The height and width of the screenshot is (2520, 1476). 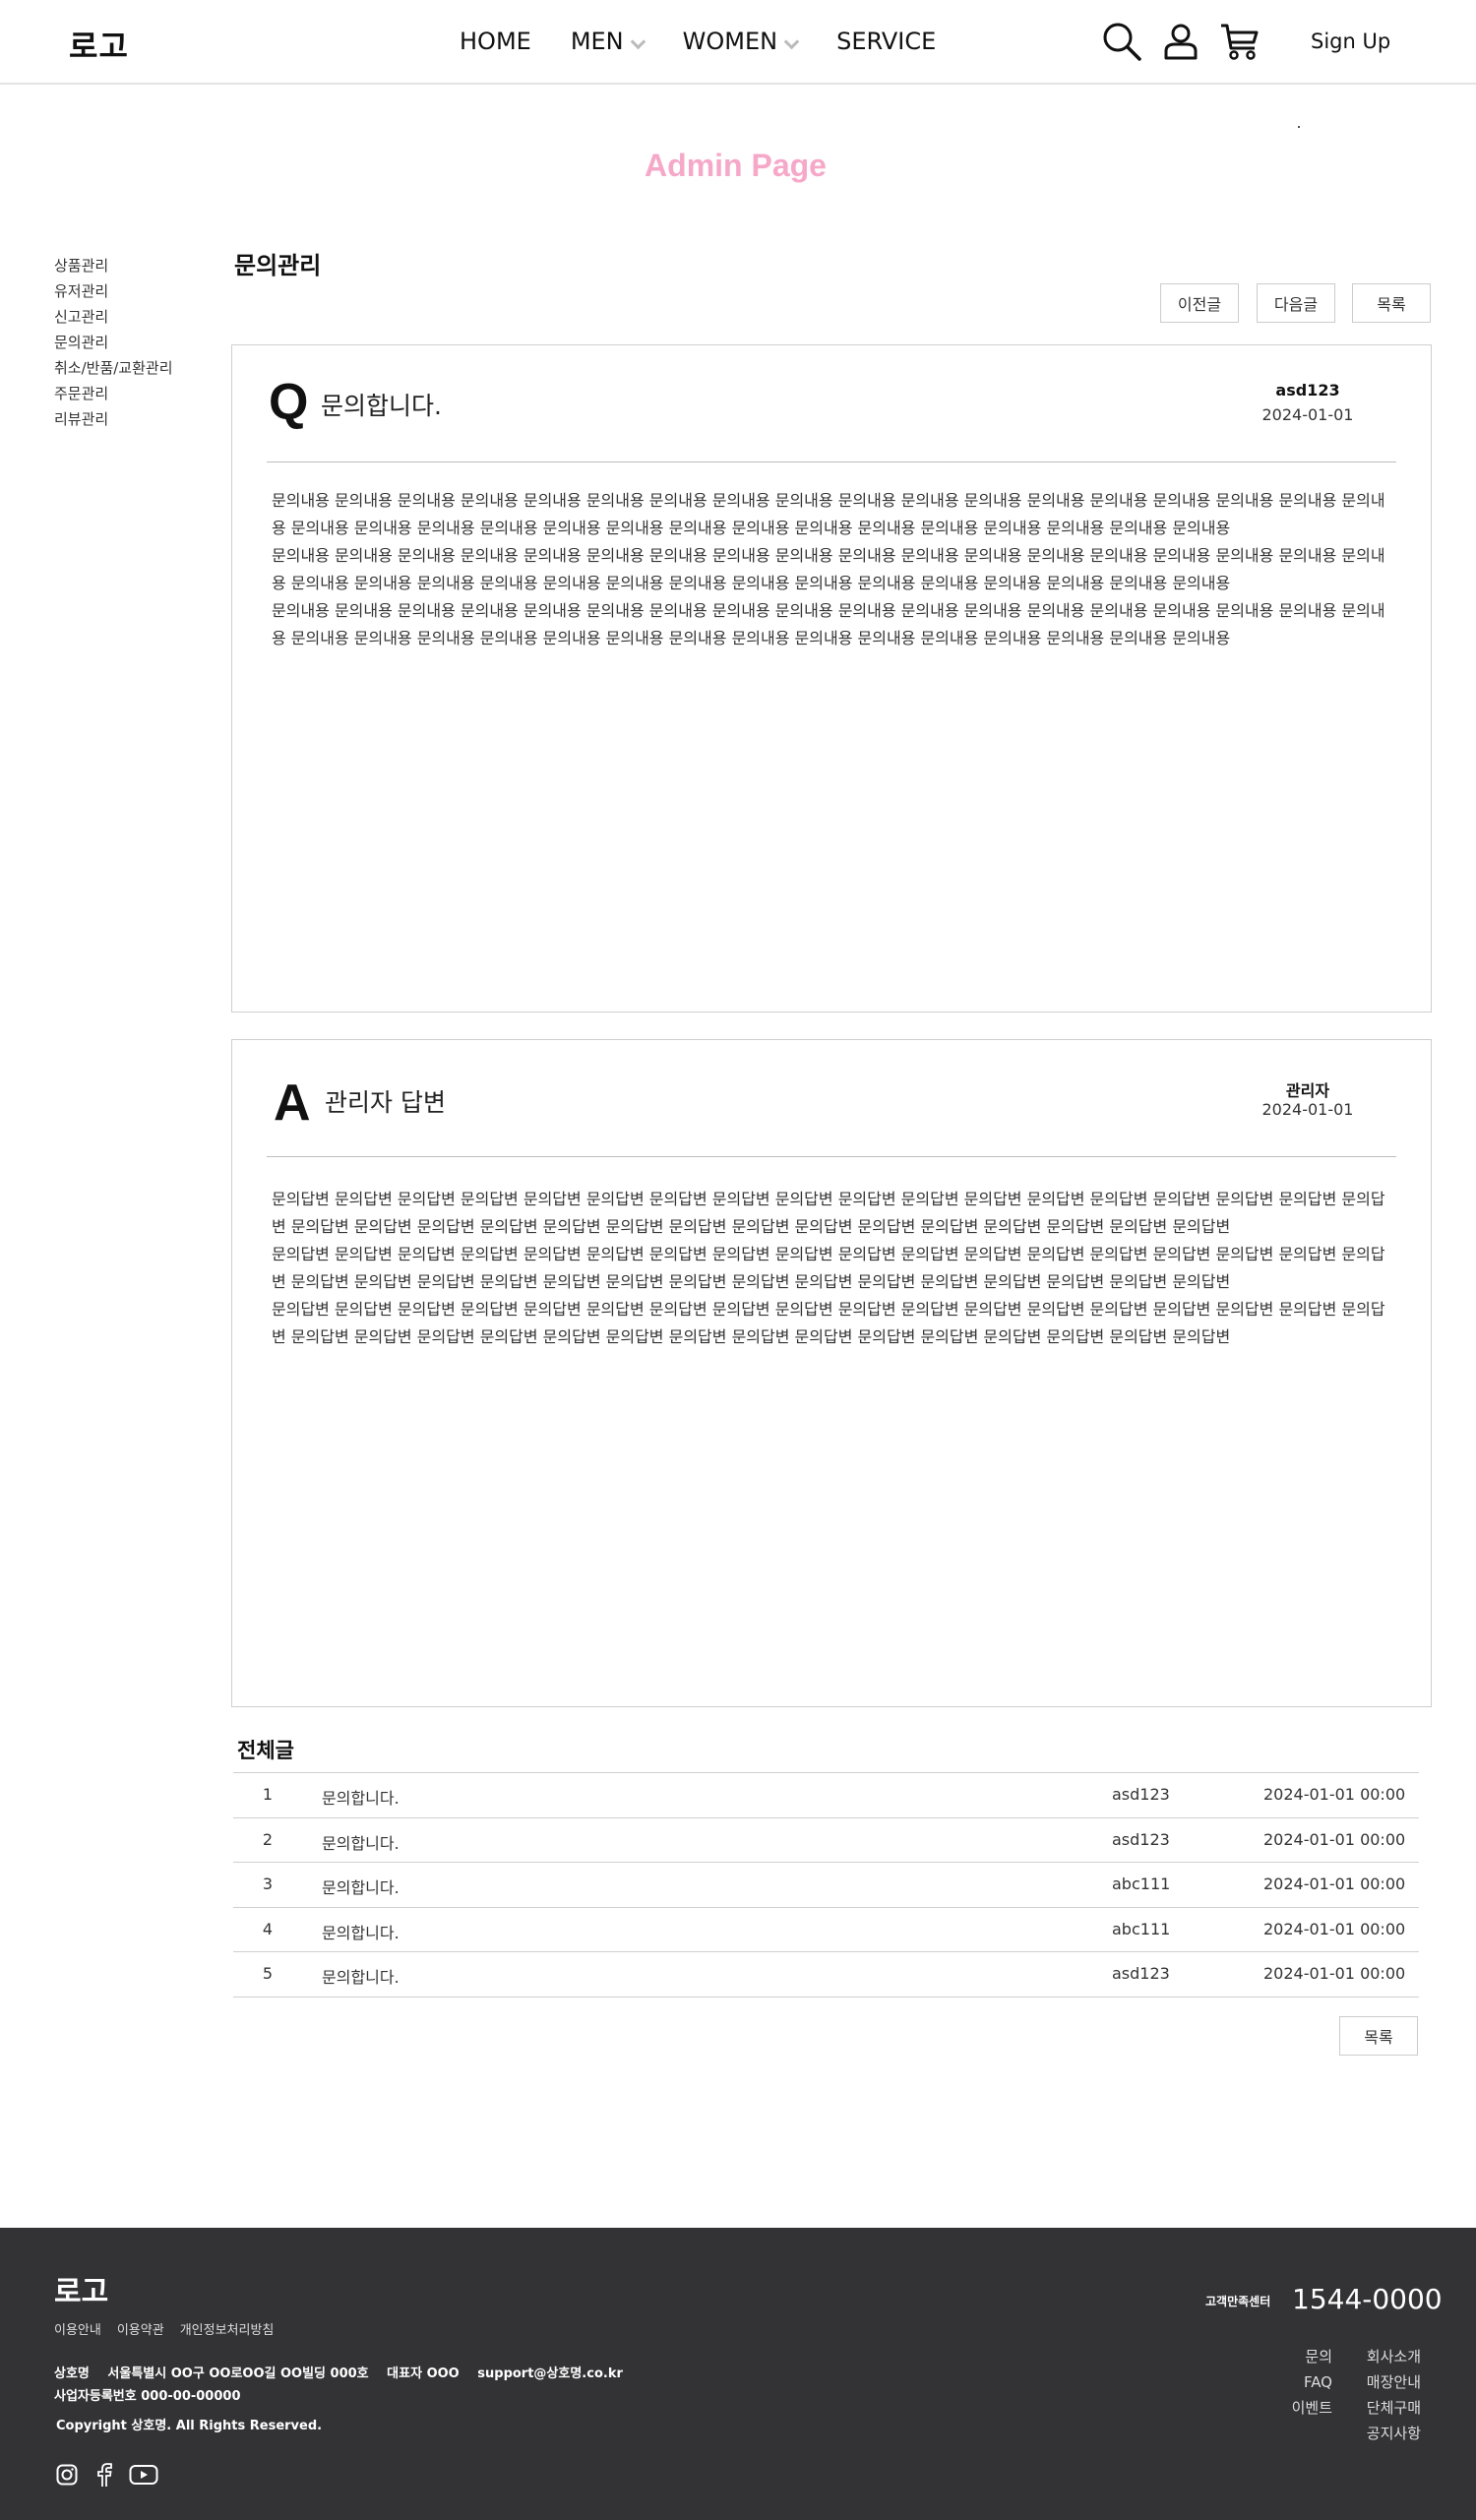 I want to click on answer-mark: A, so click(x=293, y=1103).